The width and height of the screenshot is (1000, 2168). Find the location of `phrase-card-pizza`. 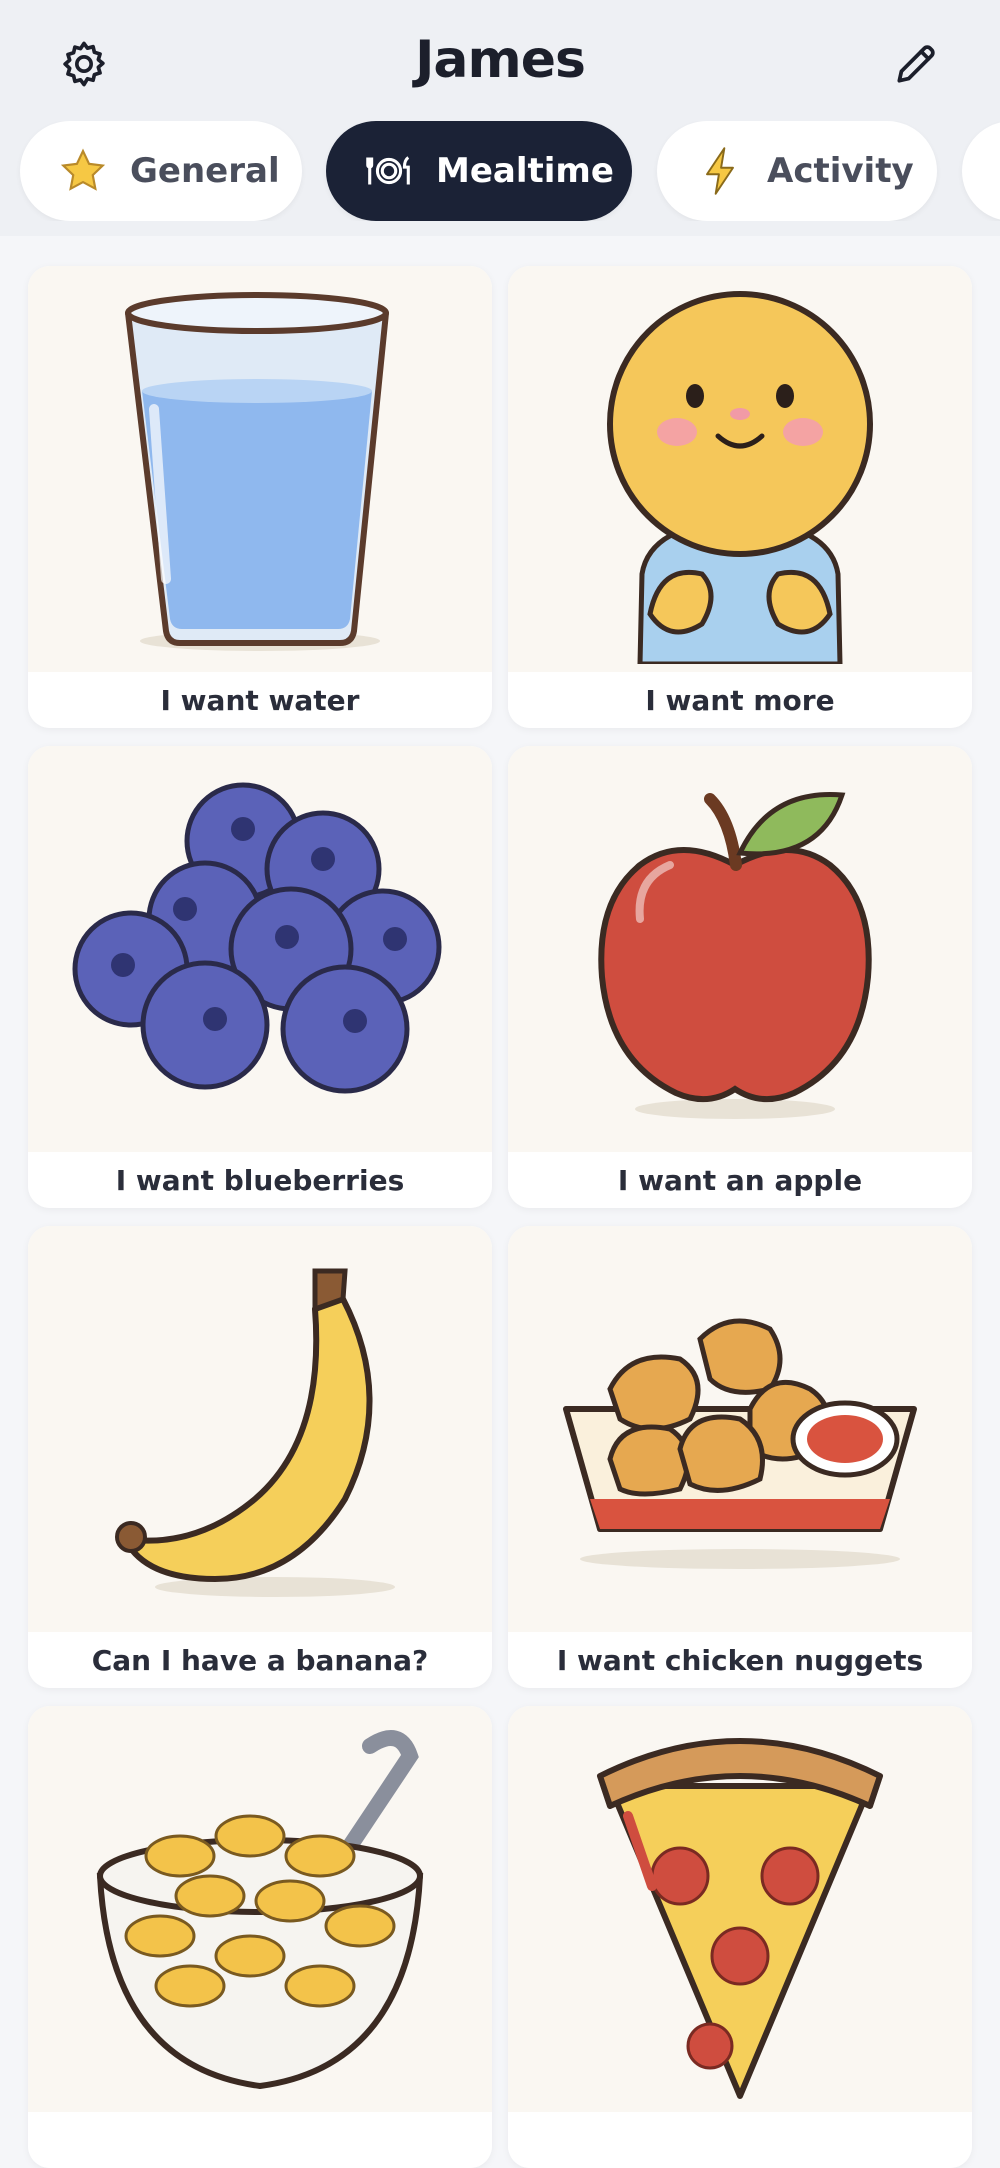

phrase-card-pizza is located at coordinates (740, 1937).